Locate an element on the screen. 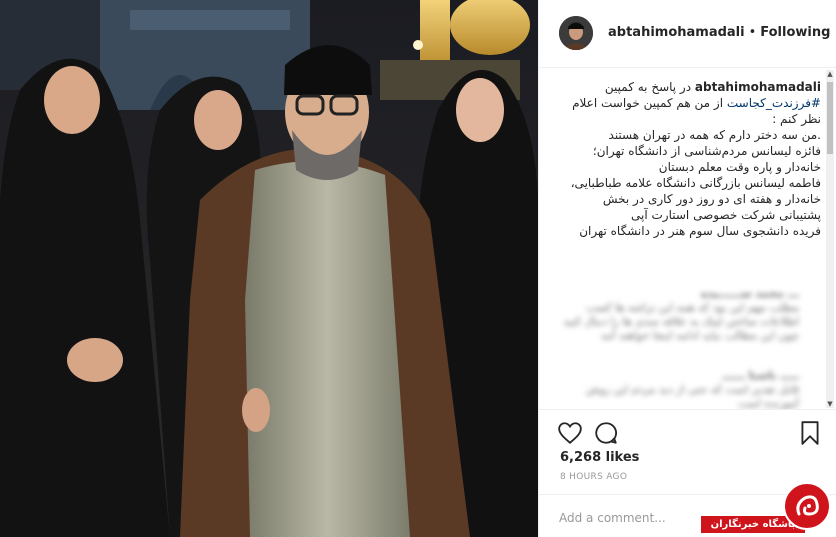  caption-paragraph-2: .من سه دختر دارم که همه در تهران هستند is located at coordinates (714, 135).